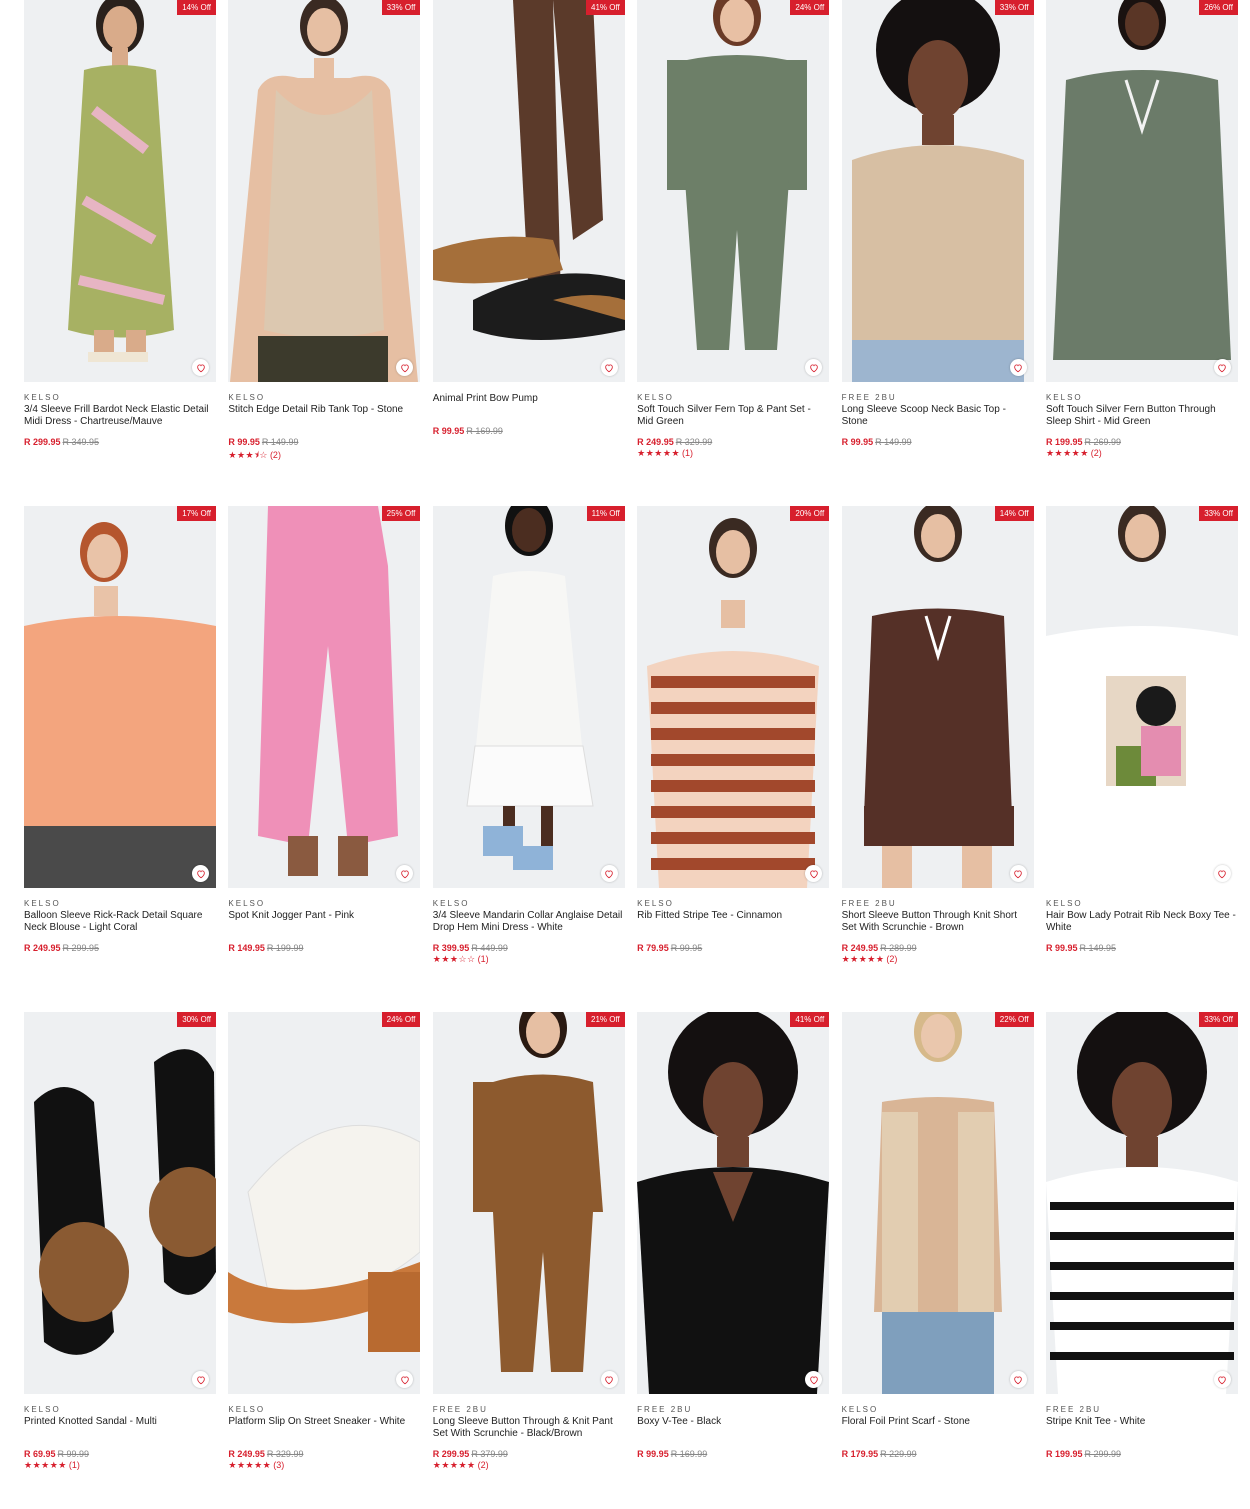 The image size is (1250, 1509). What do you see at coordinates (285, 948) in the screenshot?
I see `original-price: R 199.99` at bounding box center [285, 948].